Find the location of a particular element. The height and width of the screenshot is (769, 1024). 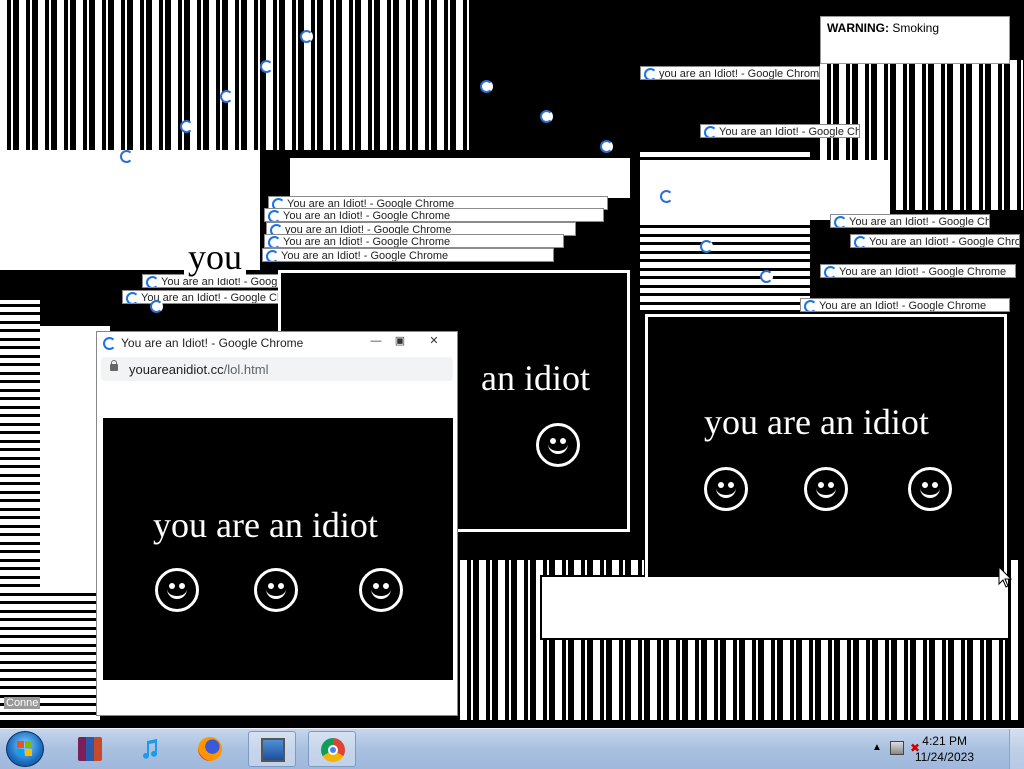

clock-time: 4:21 PM is located at coordinates (944, 741).